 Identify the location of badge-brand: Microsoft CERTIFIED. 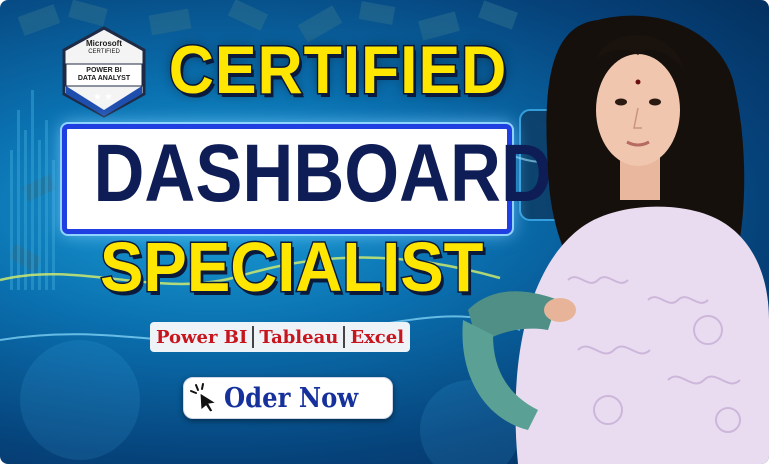
(104, 47).